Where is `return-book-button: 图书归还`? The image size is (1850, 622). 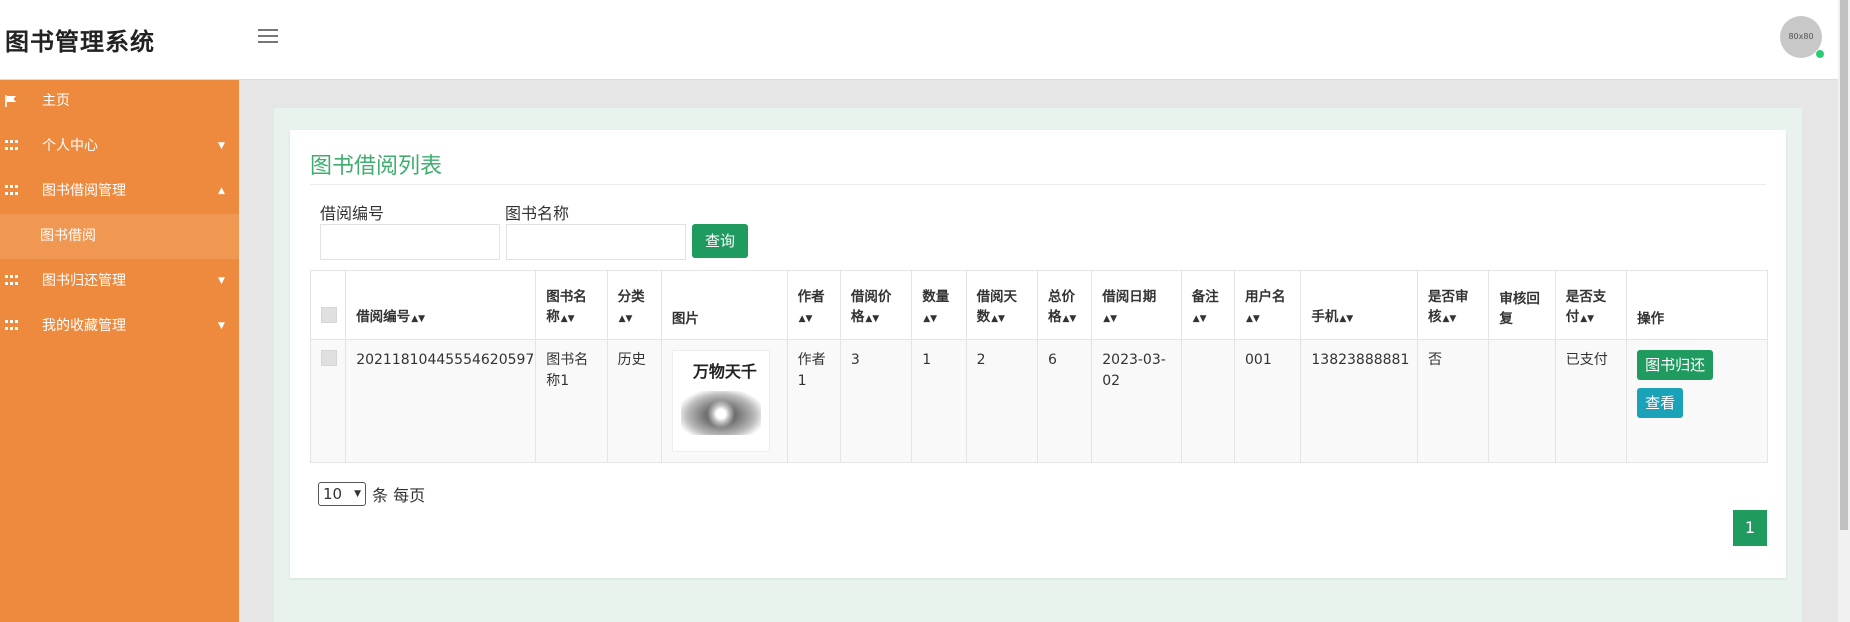 return-book-button: 图书归还 is located at coordinates (1675, 365).